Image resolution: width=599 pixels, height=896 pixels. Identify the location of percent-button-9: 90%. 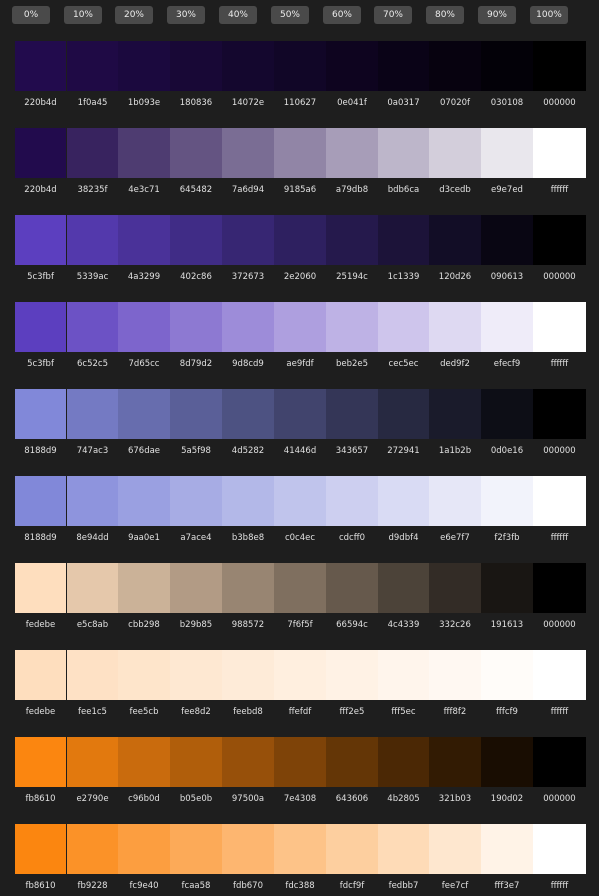
(497, 15).